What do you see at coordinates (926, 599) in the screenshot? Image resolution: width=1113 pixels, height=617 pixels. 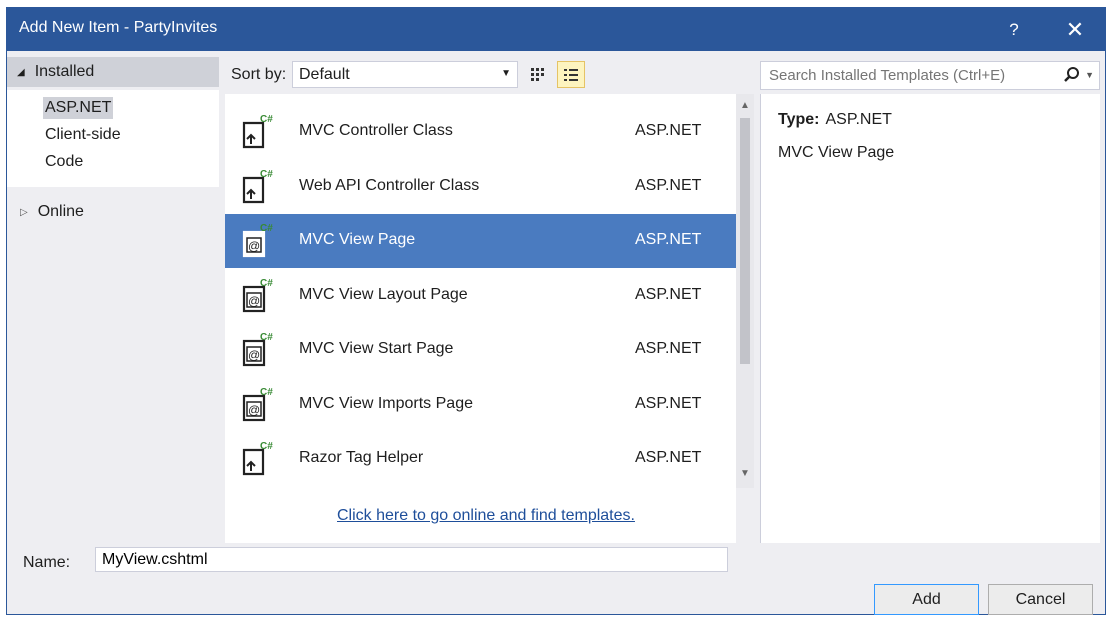 I see `add-button: Add` at bounding box center [926, 599].